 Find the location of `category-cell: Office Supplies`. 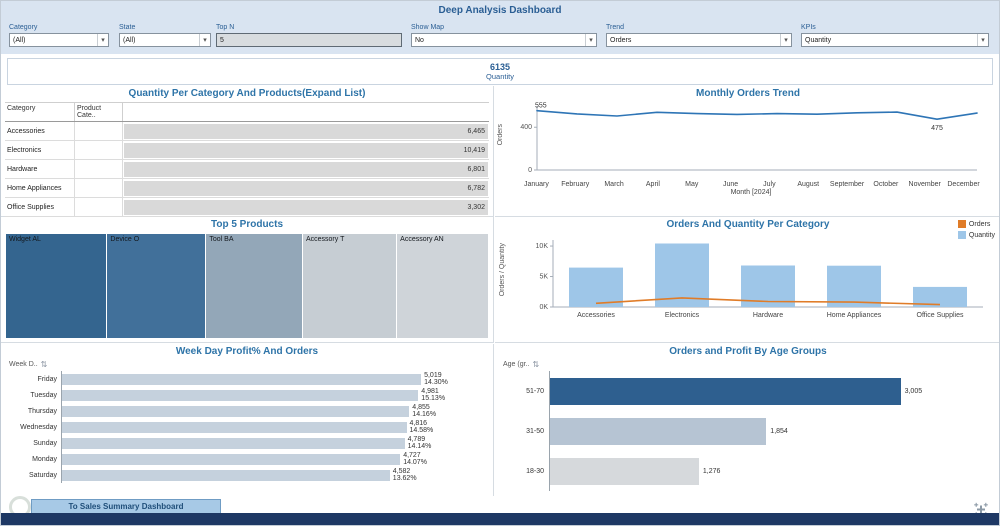

category-cell: Office Supplies is located at coordinates (40, 207).